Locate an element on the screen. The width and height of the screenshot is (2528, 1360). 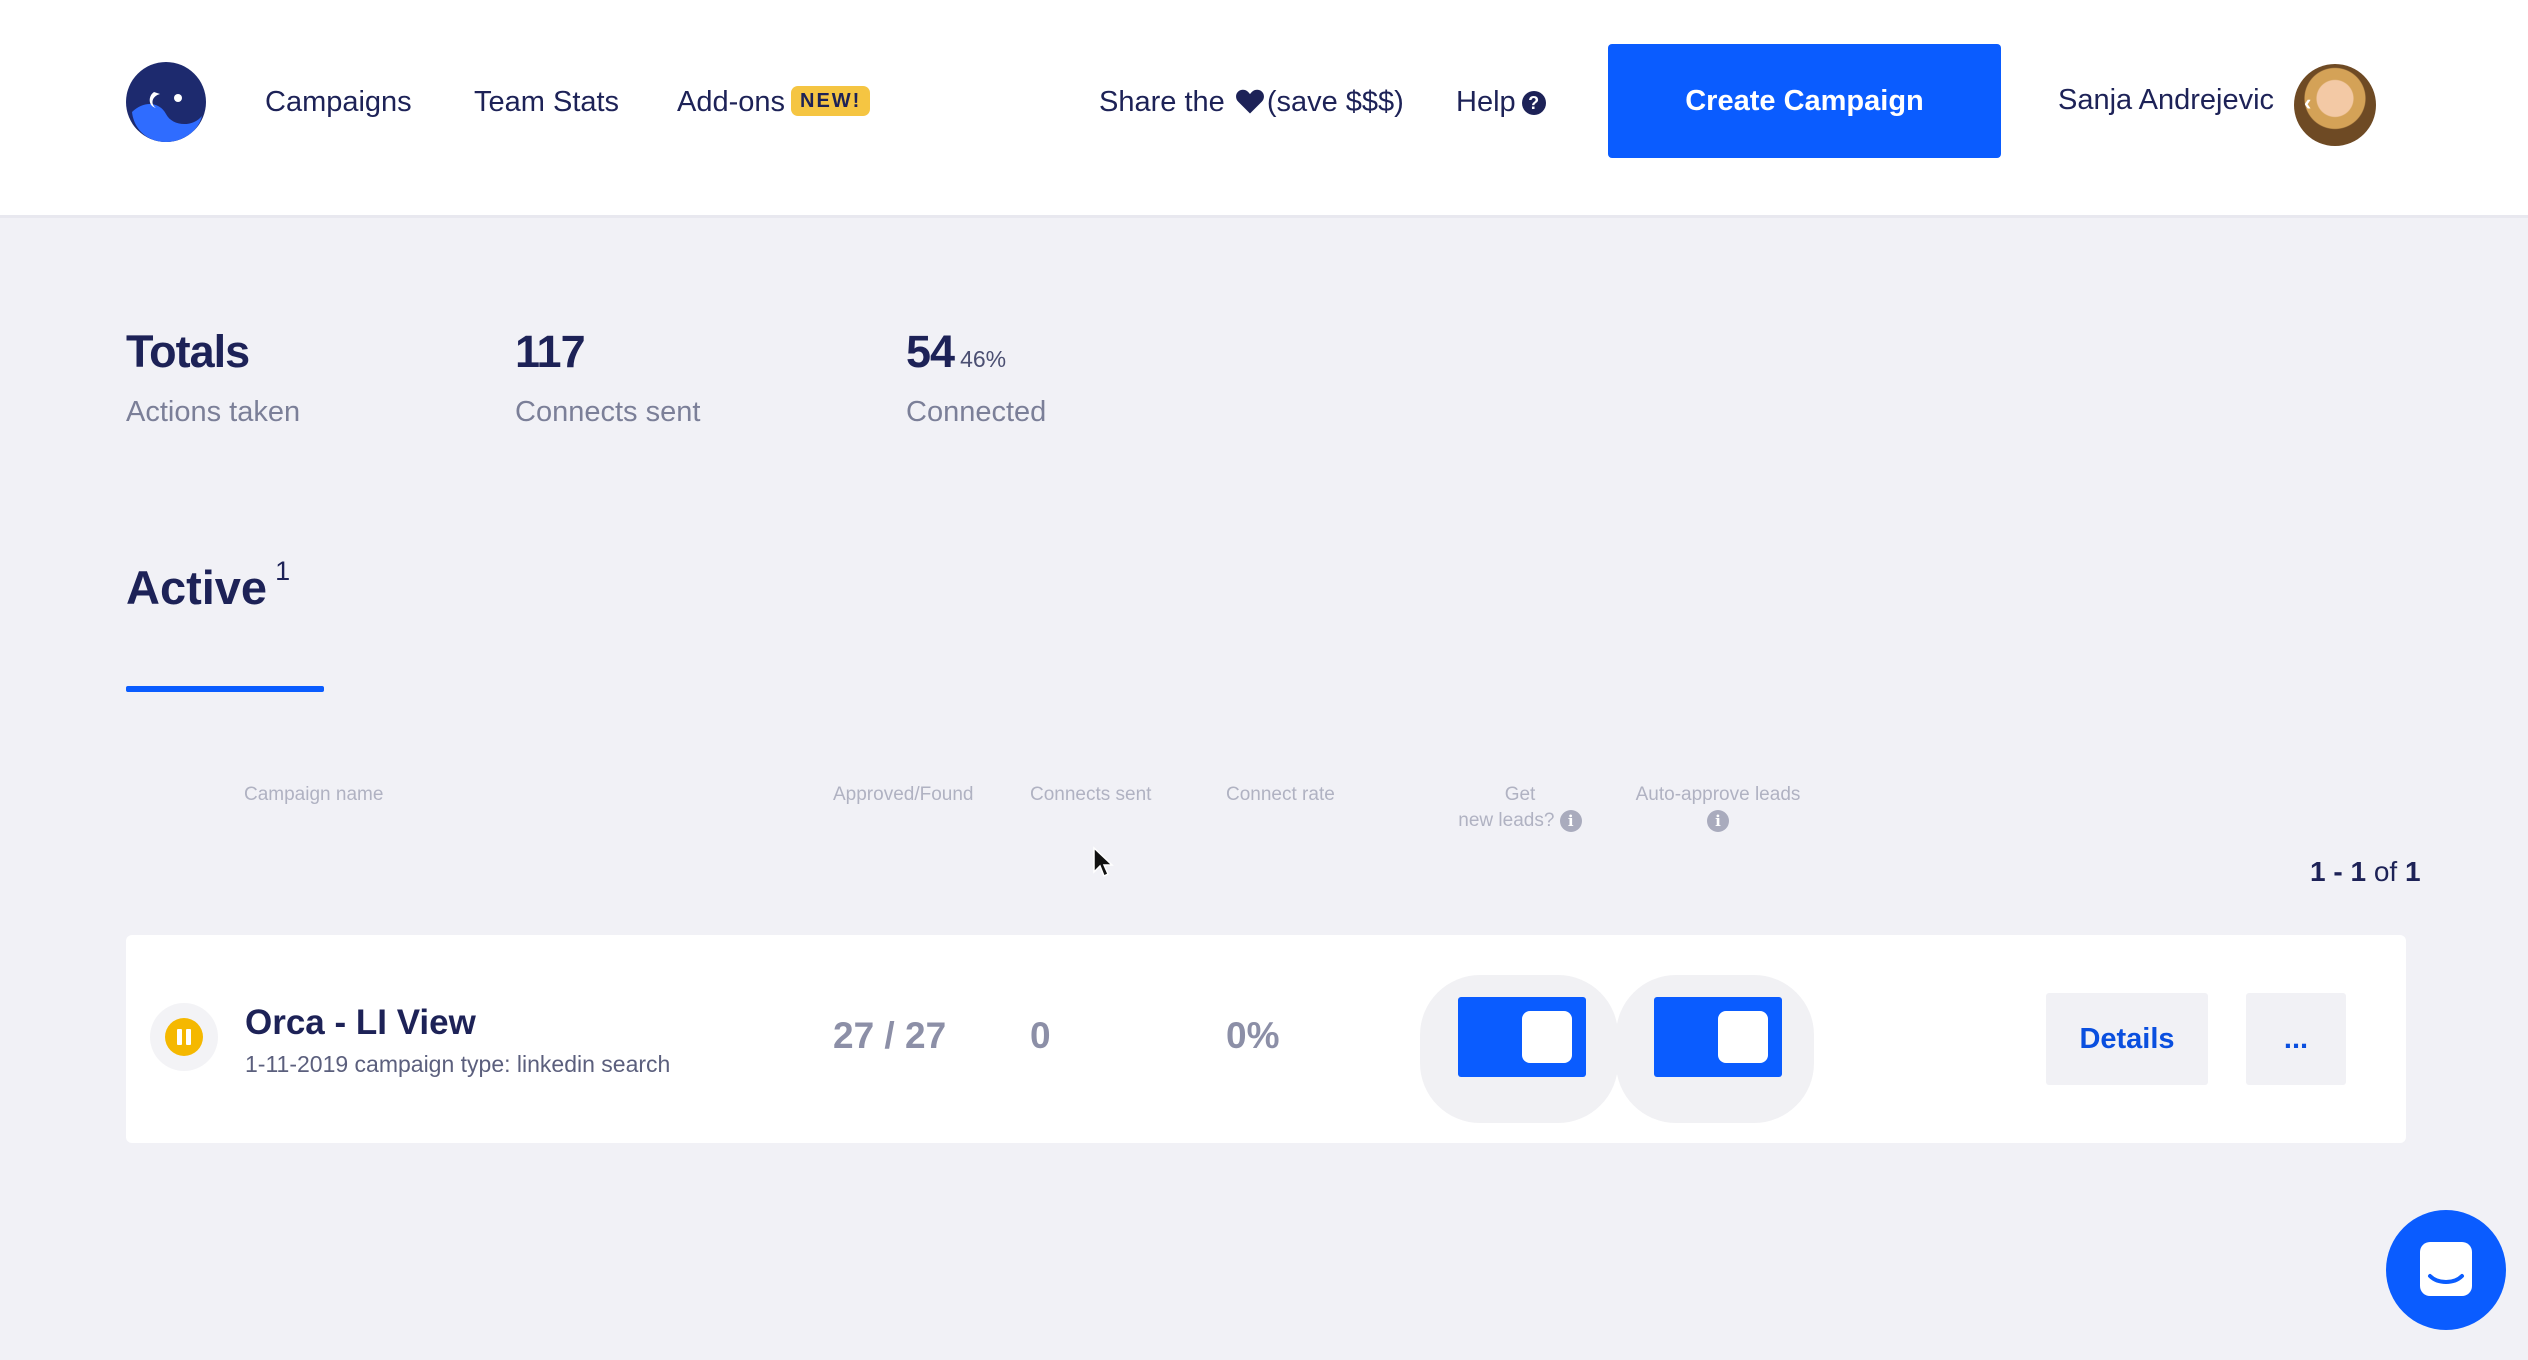
share-suffix: (save $$$) is located at coordinates (1335, 102).